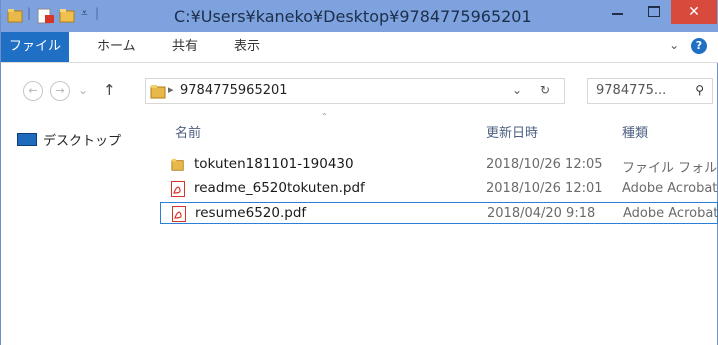 The width and height of the screenshot is (718, 345). I want to click on file-date: 2018/10/26 12:05, so click(544, 164).